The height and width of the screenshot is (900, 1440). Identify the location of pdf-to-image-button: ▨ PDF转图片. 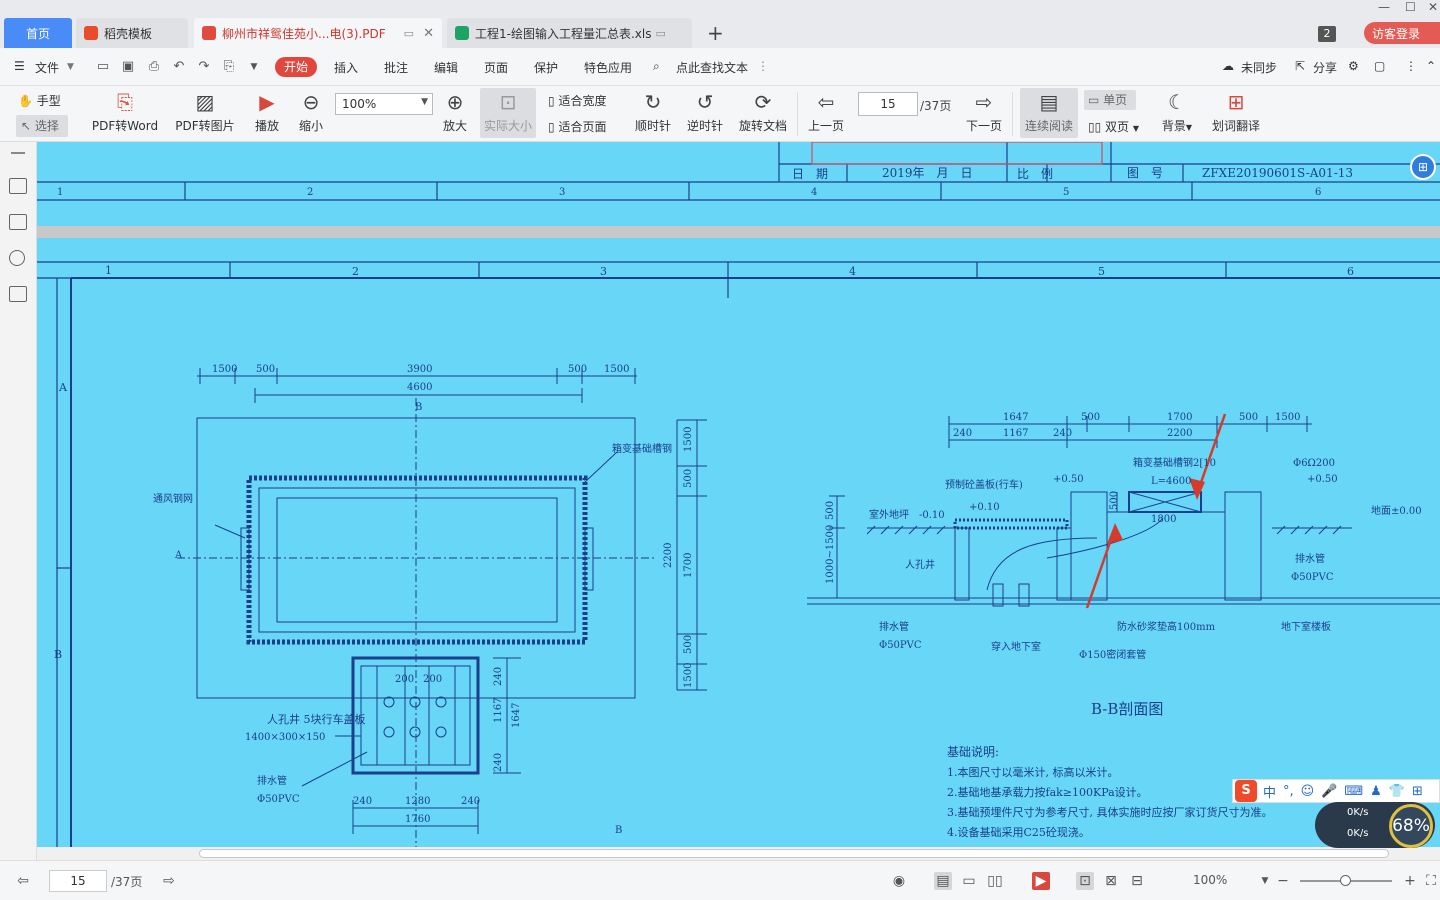
(205, 112).